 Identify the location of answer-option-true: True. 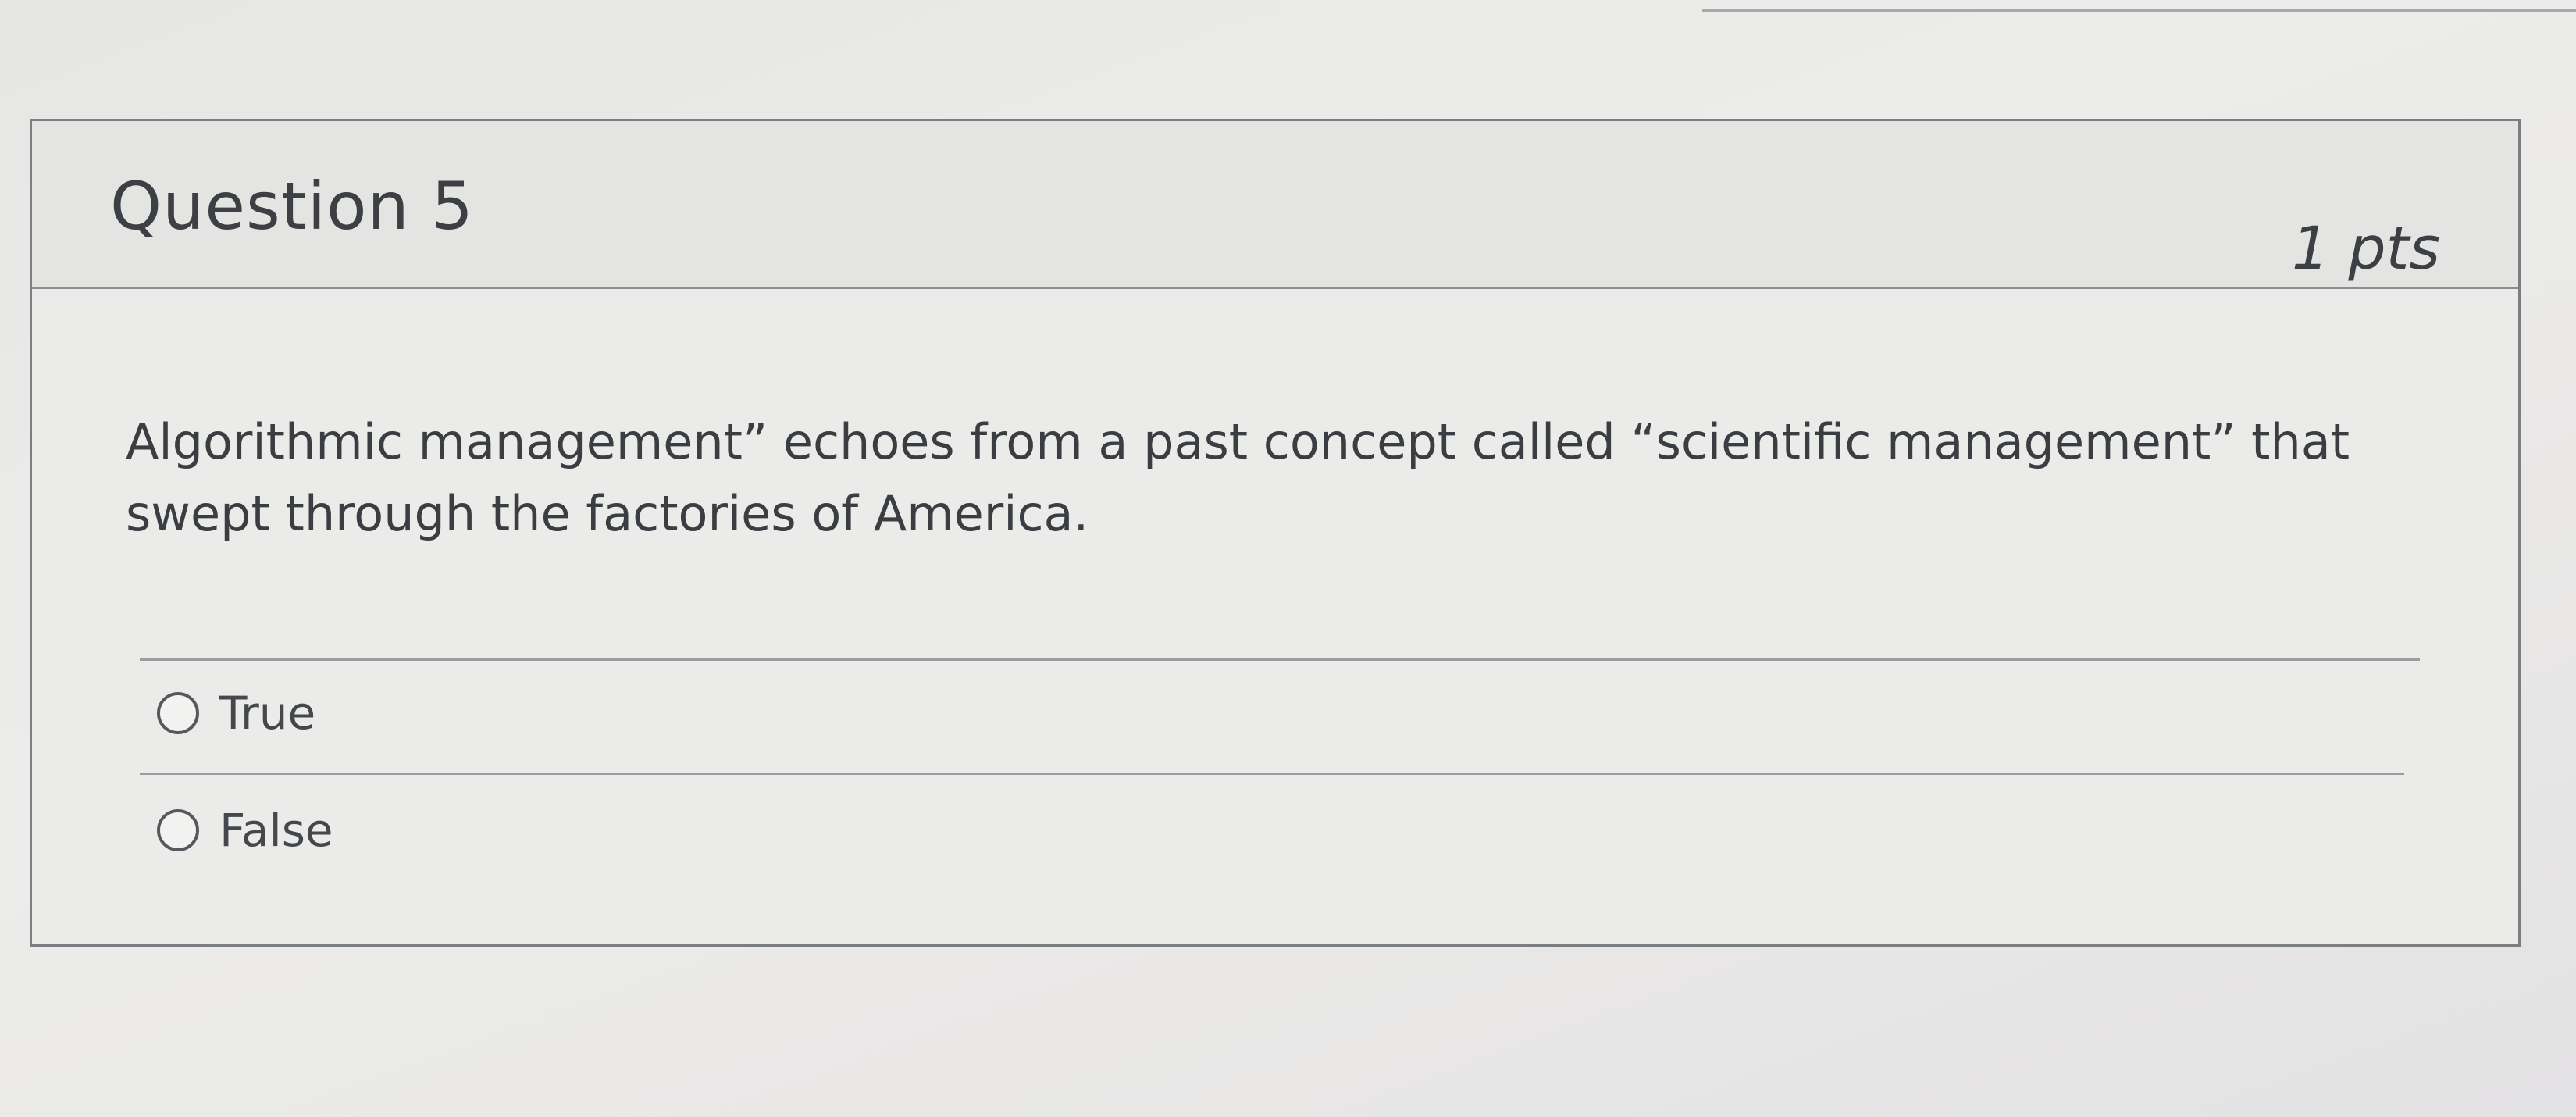
(236, 713).